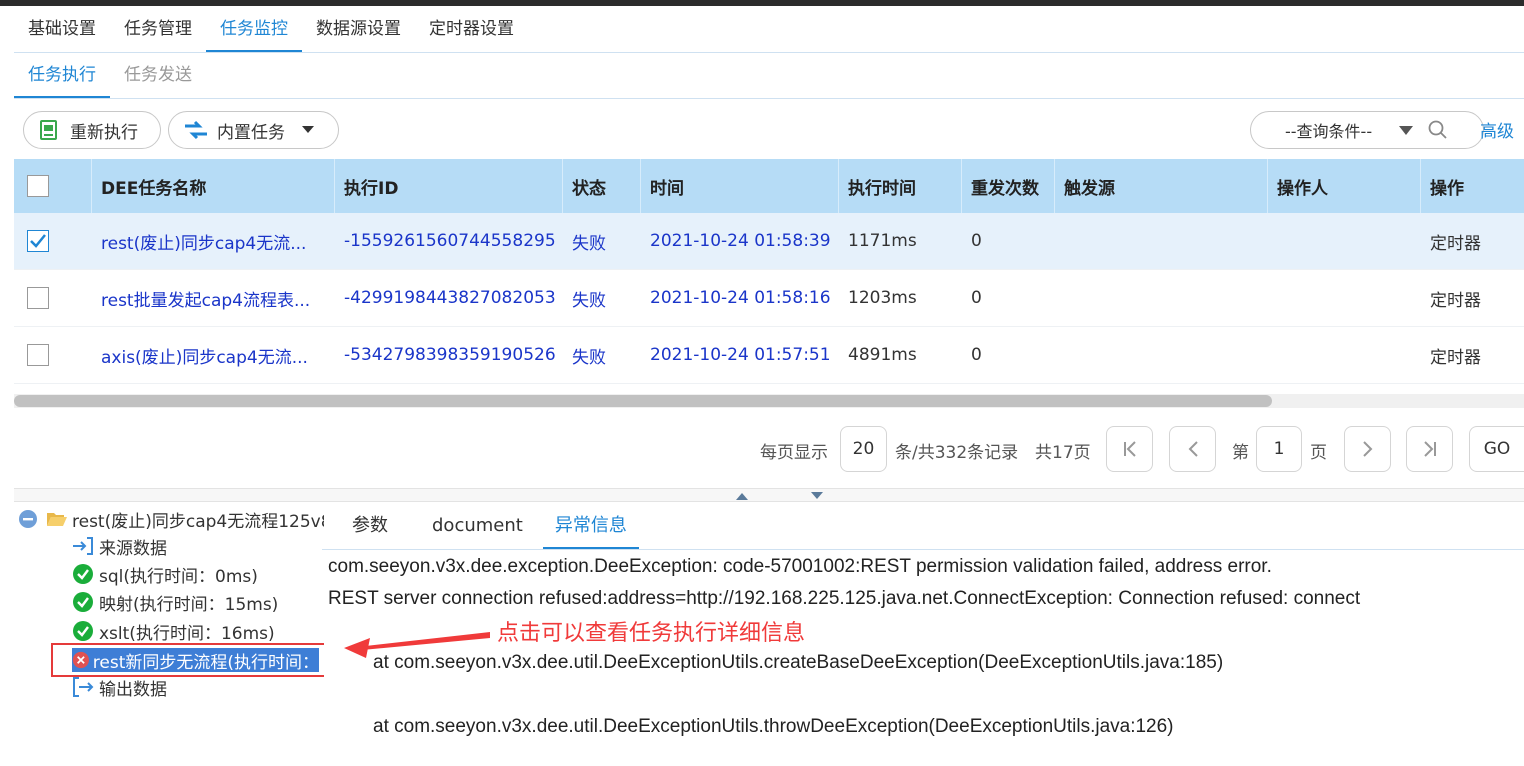 The image size is (1524, 766). I want to click on cell-retries: 0, so click(976, 298).